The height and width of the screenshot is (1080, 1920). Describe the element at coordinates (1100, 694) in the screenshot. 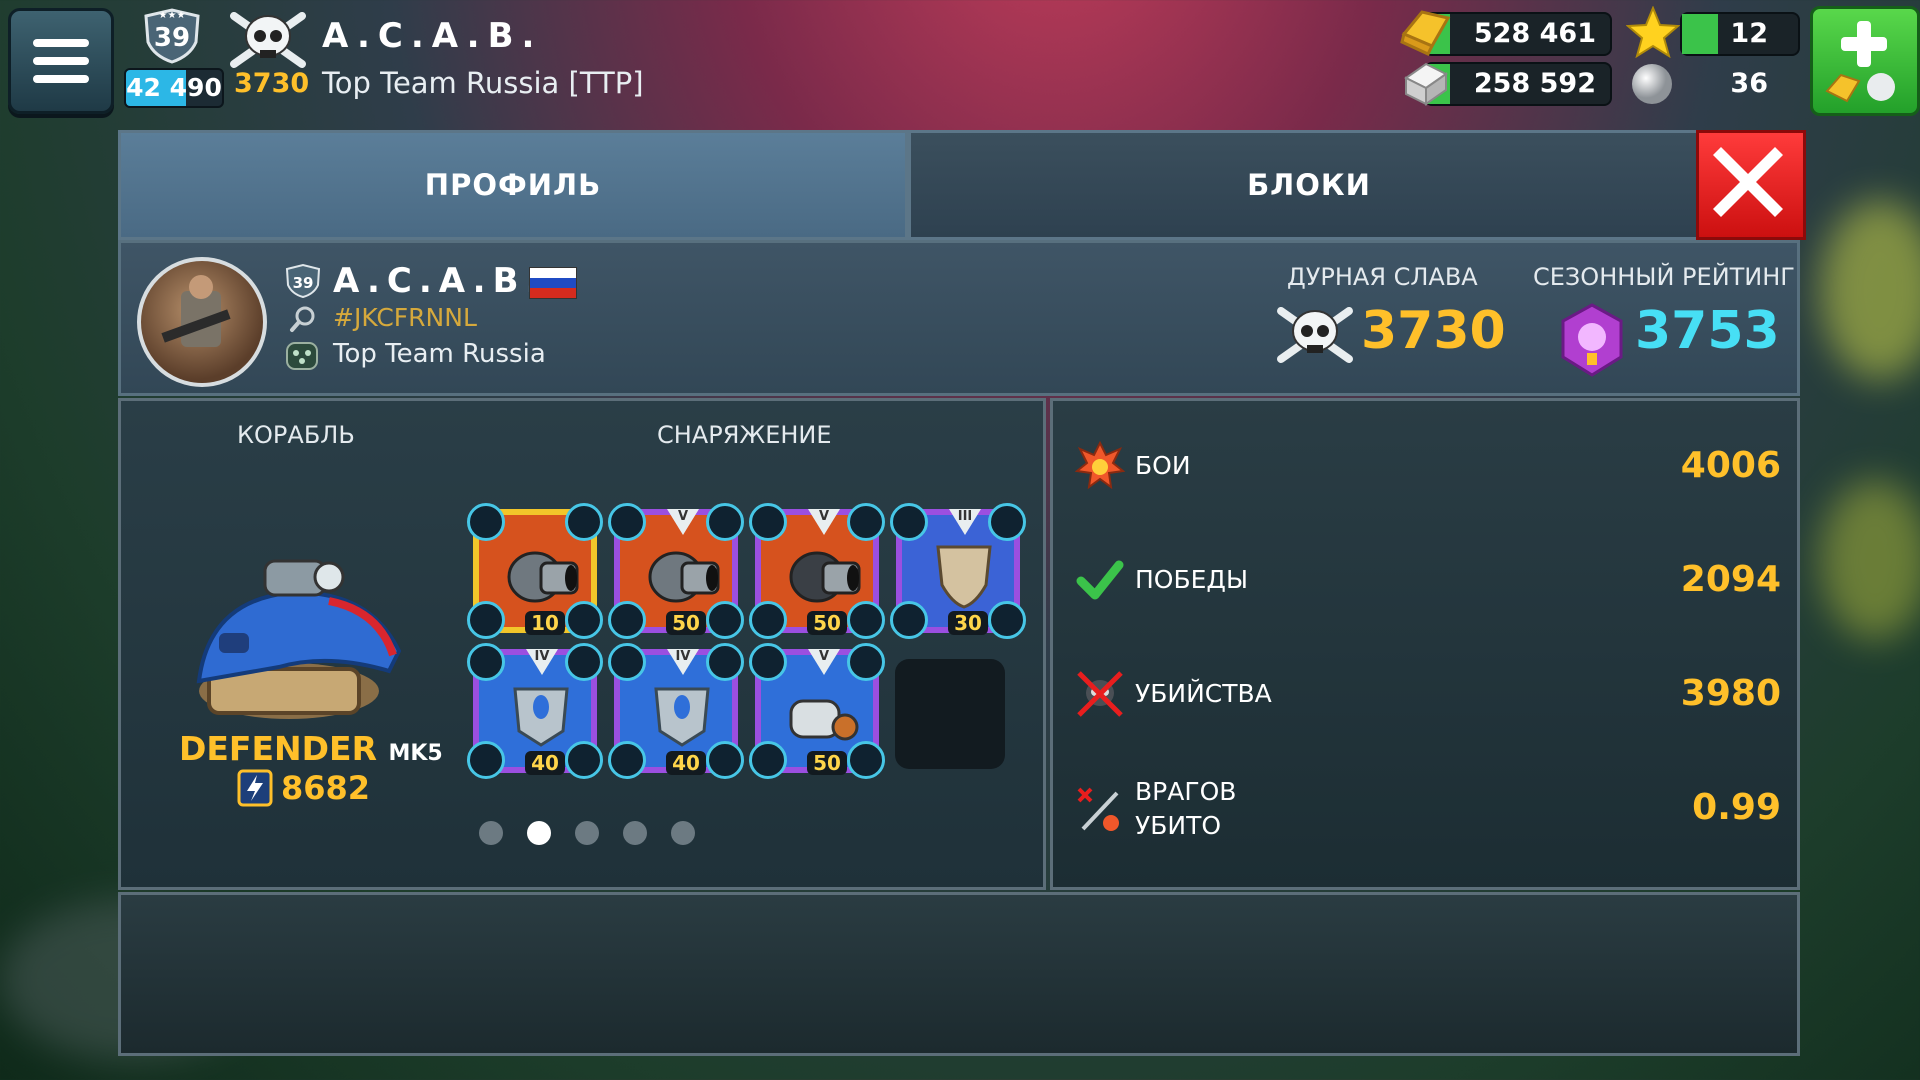

I see `crossed-skull-icon` at that location.